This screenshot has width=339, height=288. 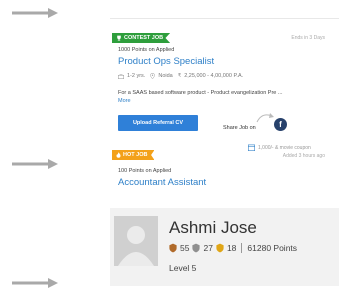 What do you see at coordinates (124, 101) in the screenshot?
I see `more-link: More` at bounding box center [124, 101].